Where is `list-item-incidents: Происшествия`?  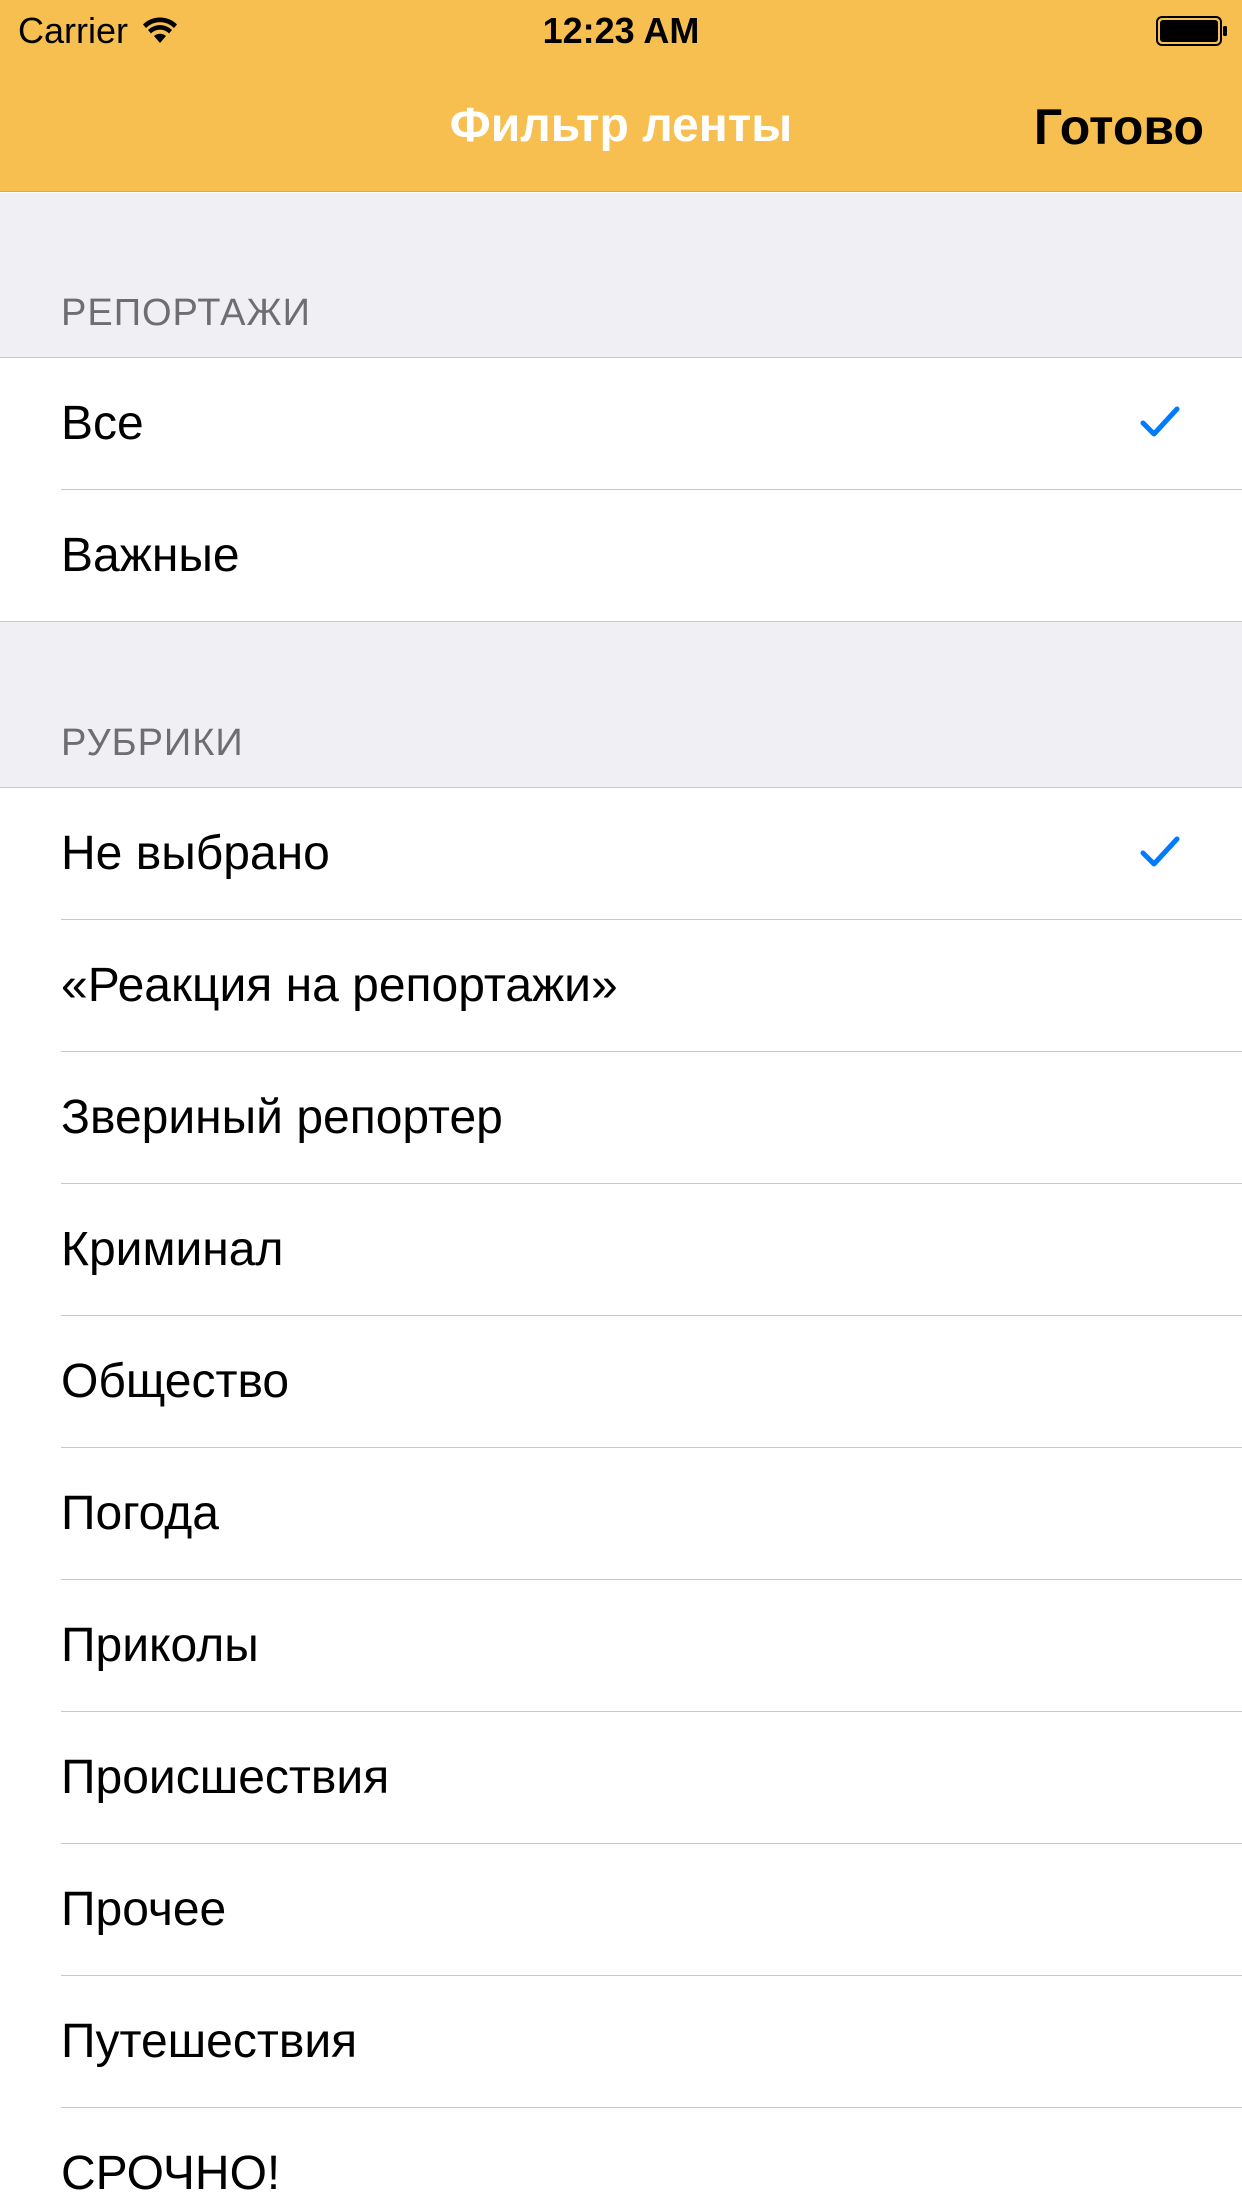
list-item-incidents: Происшествия is located at coordinates (621, 1778).